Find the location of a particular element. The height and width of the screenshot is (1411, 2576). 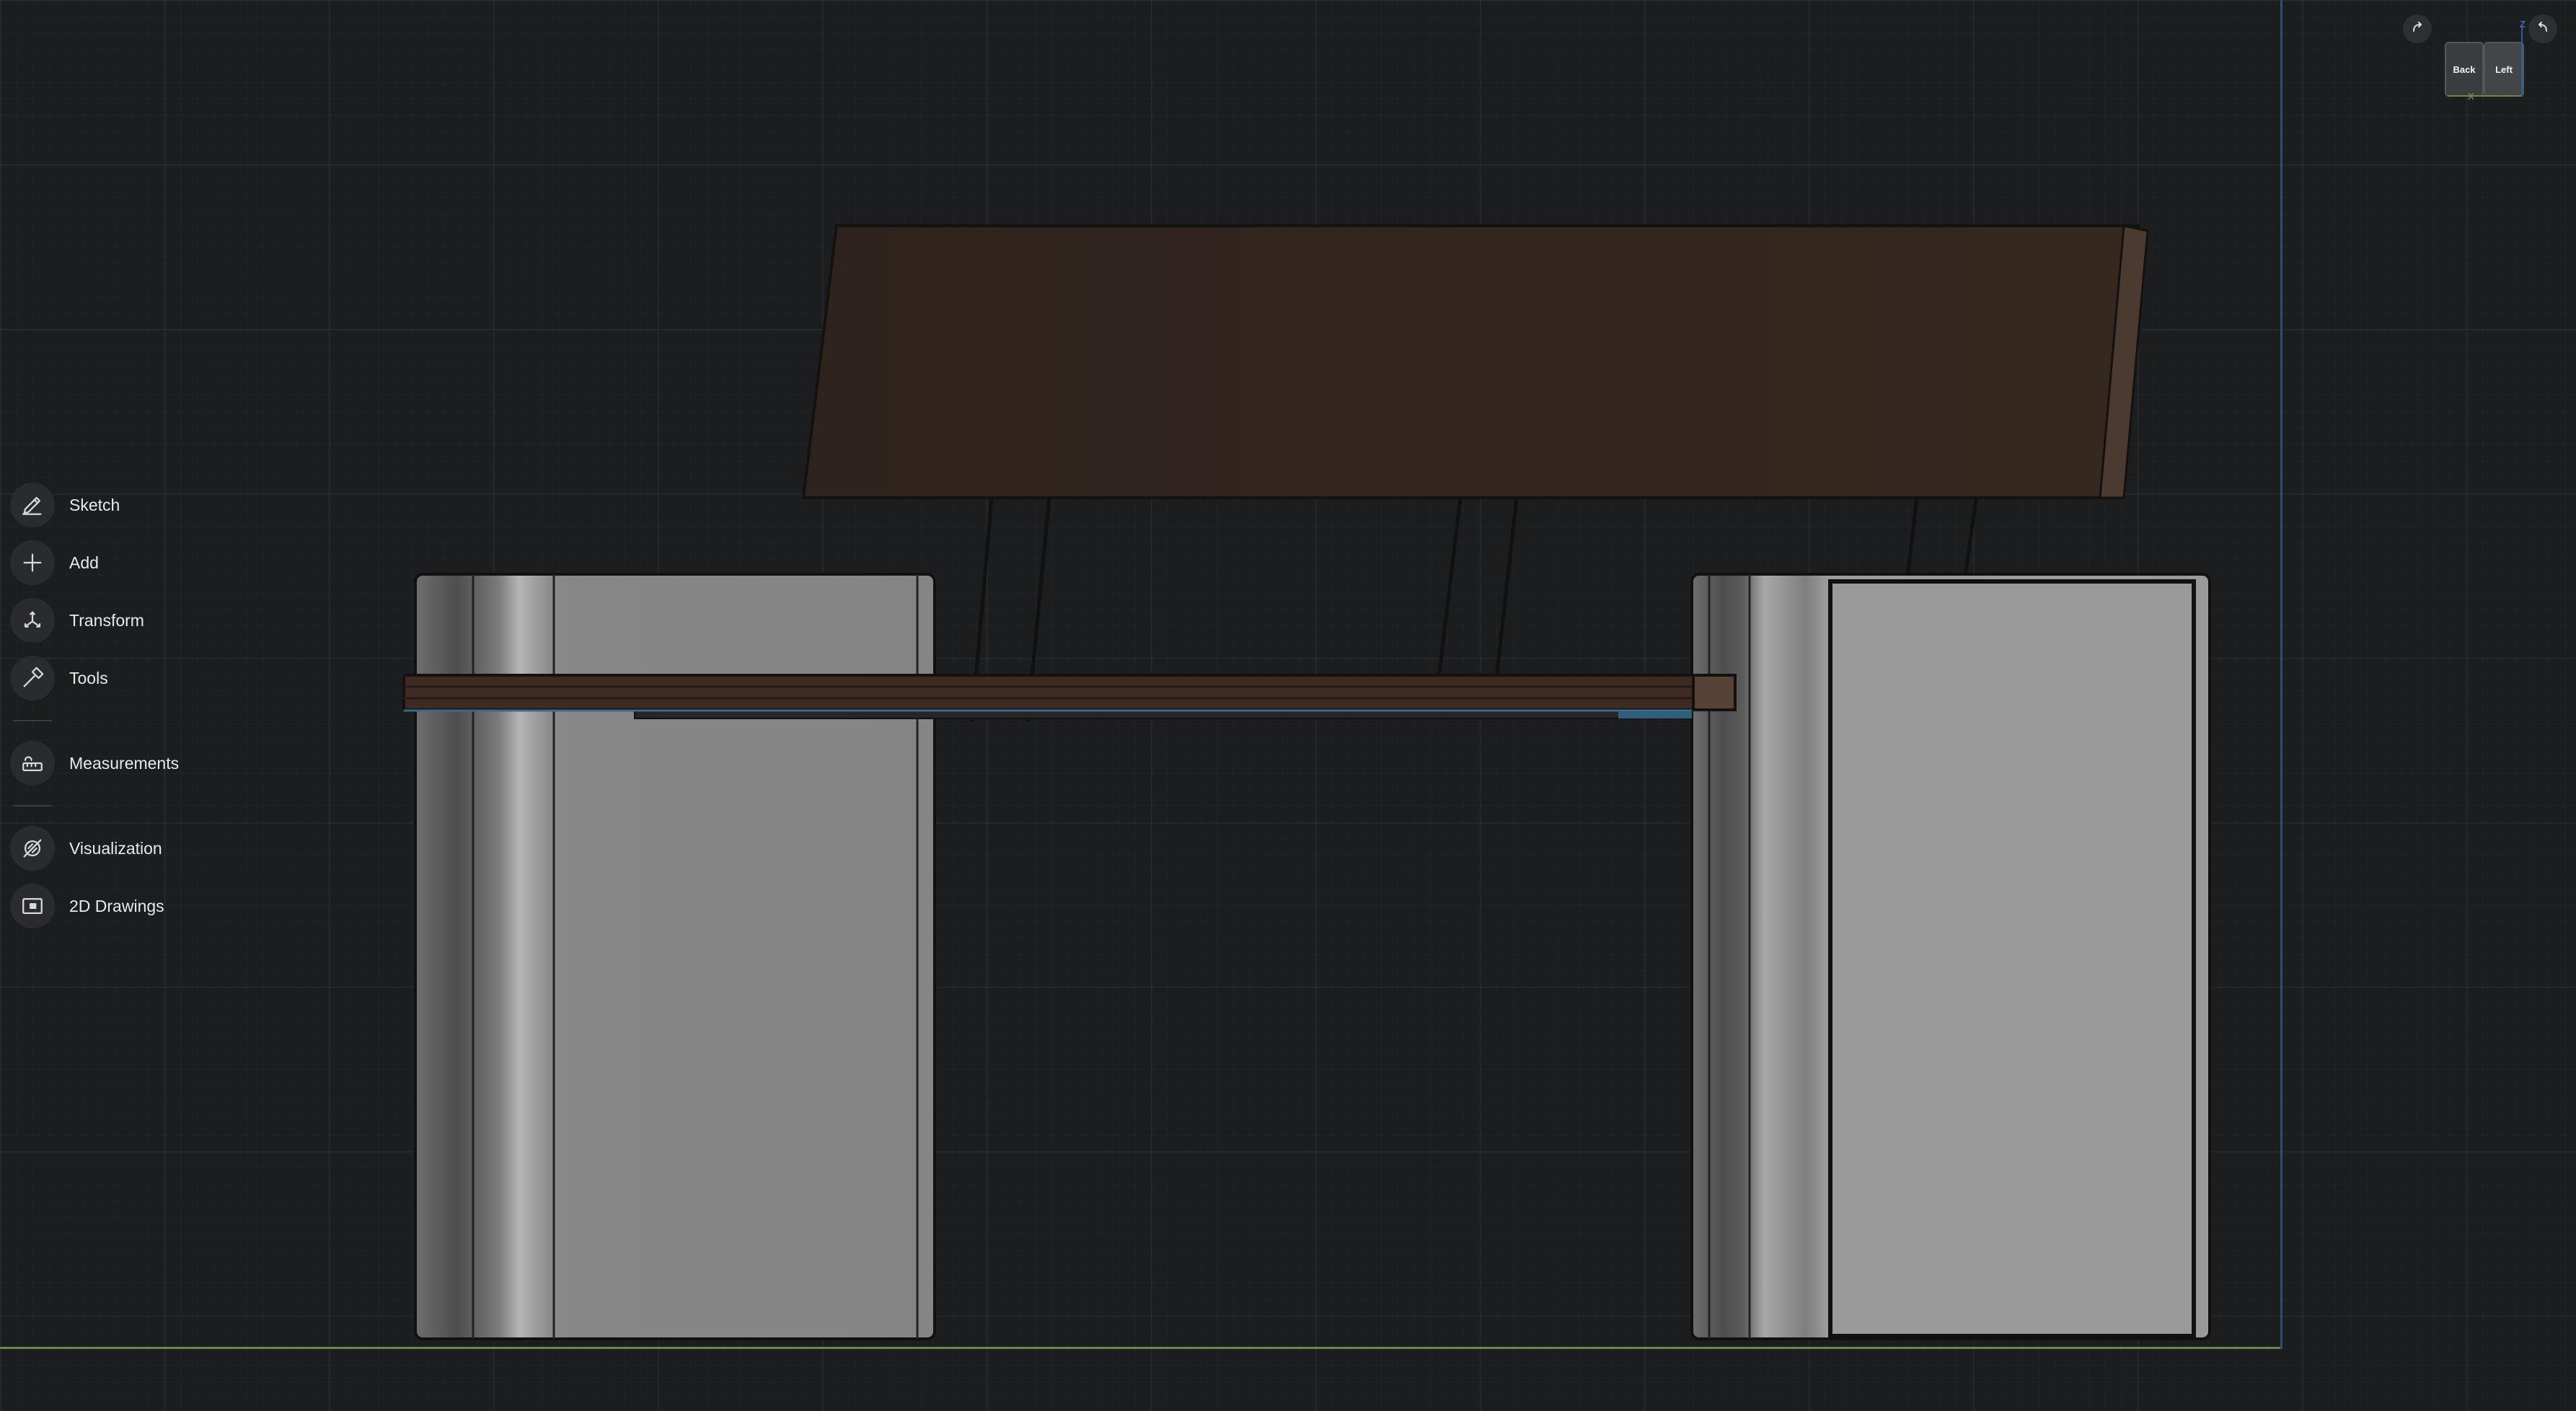

rotate-clockwise-button is located at coordinates (2417, 28).